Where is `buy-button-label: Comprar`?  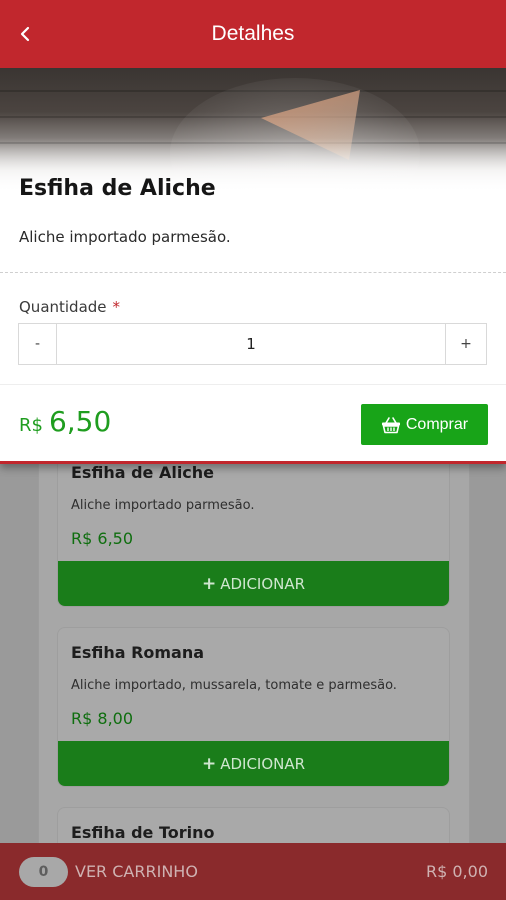
buy-button-label: Comprar is located at coordinates (437, 424).